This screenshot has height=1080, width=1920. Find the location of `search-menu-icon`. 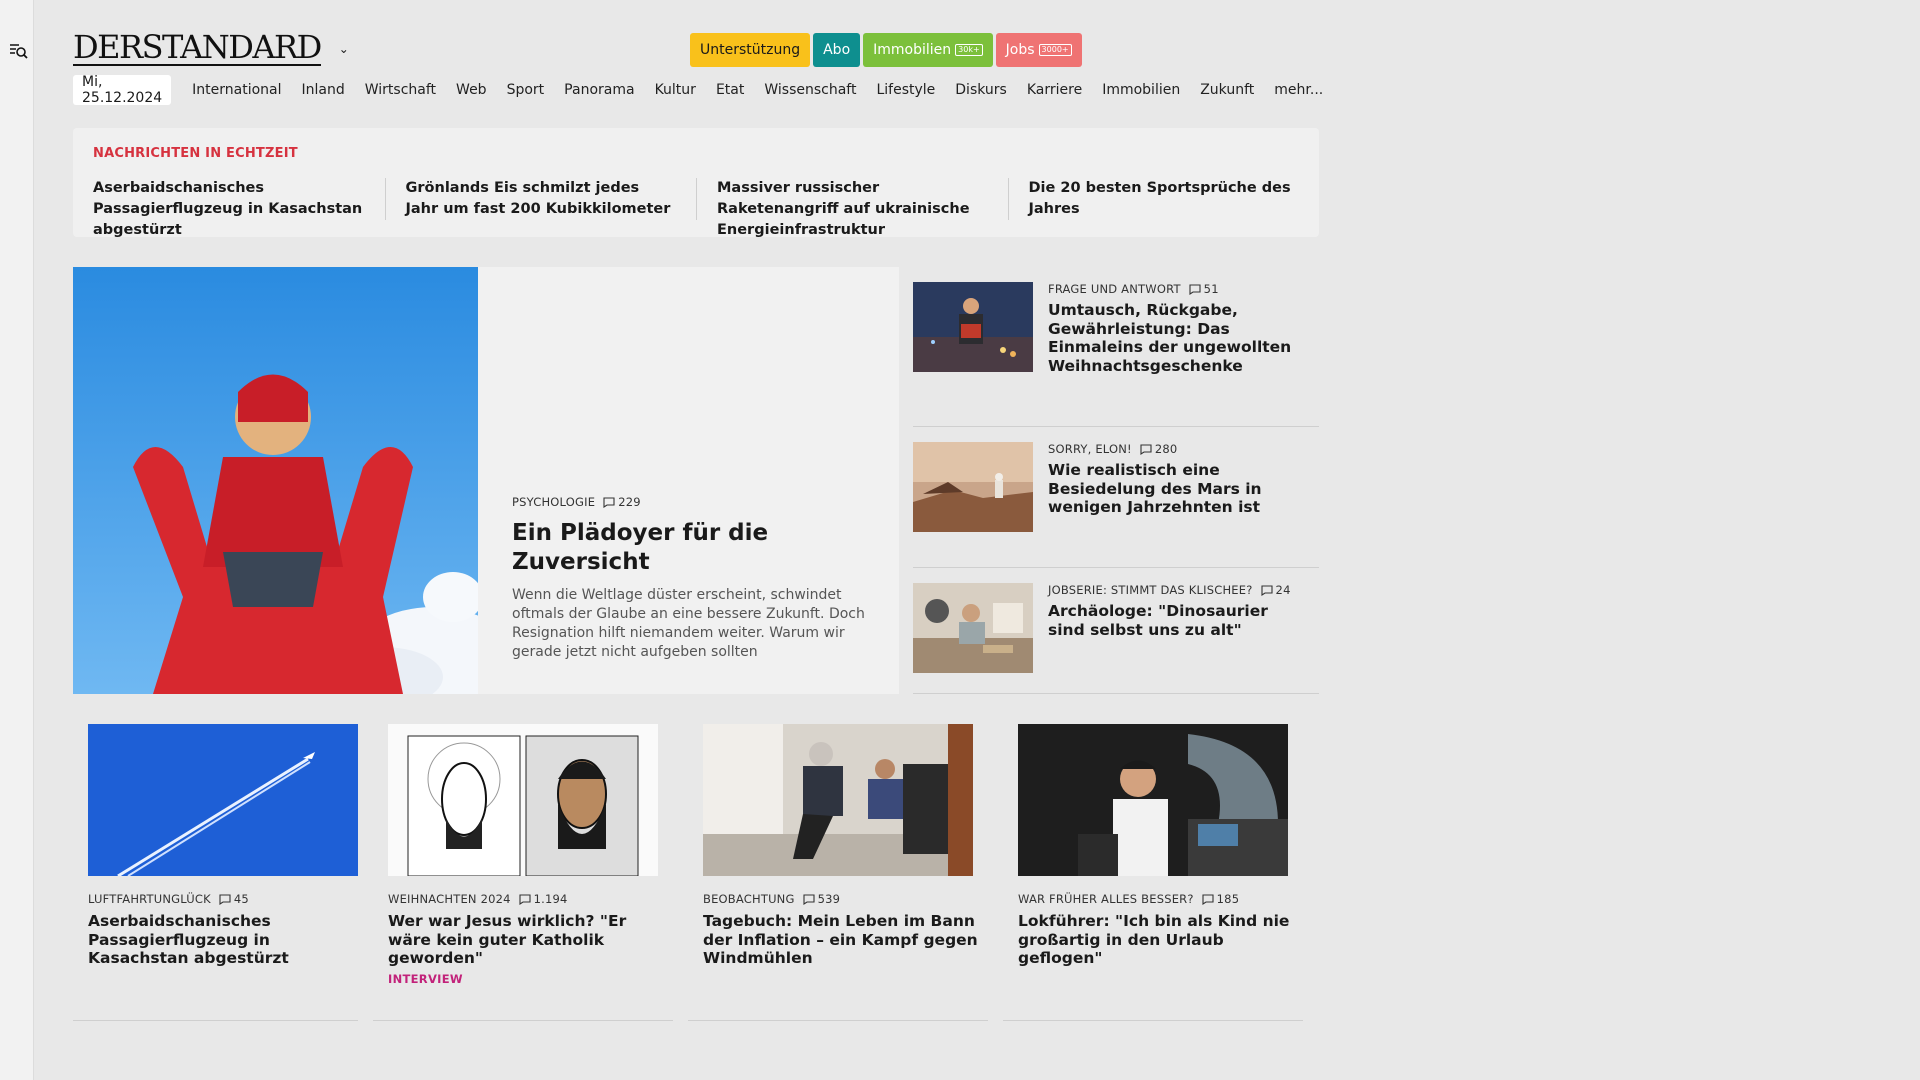

search-menu-icon is located at coordinates (19, 51).